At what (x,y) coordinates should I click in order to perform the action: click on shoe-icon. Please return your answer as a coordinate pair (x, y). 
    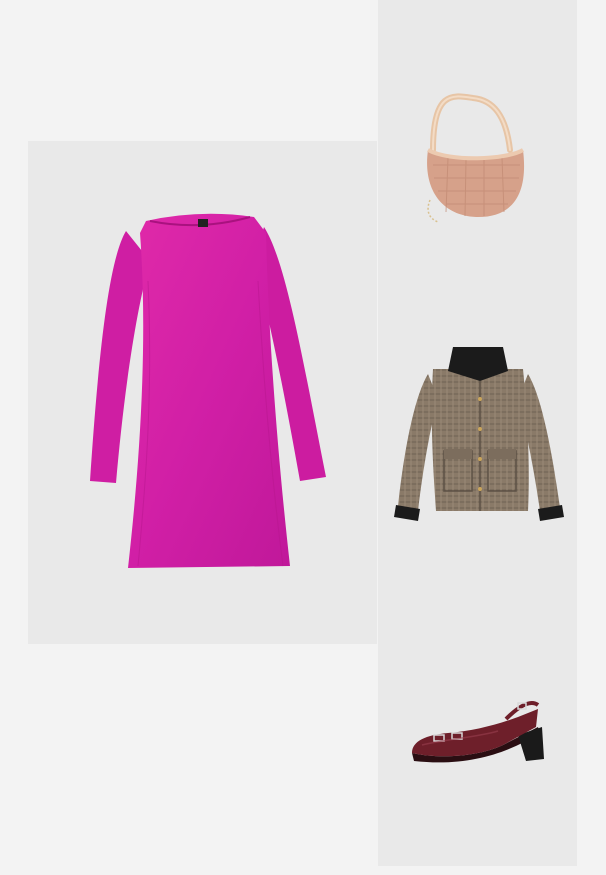
    Looking at the image, I should click on (478, 731).